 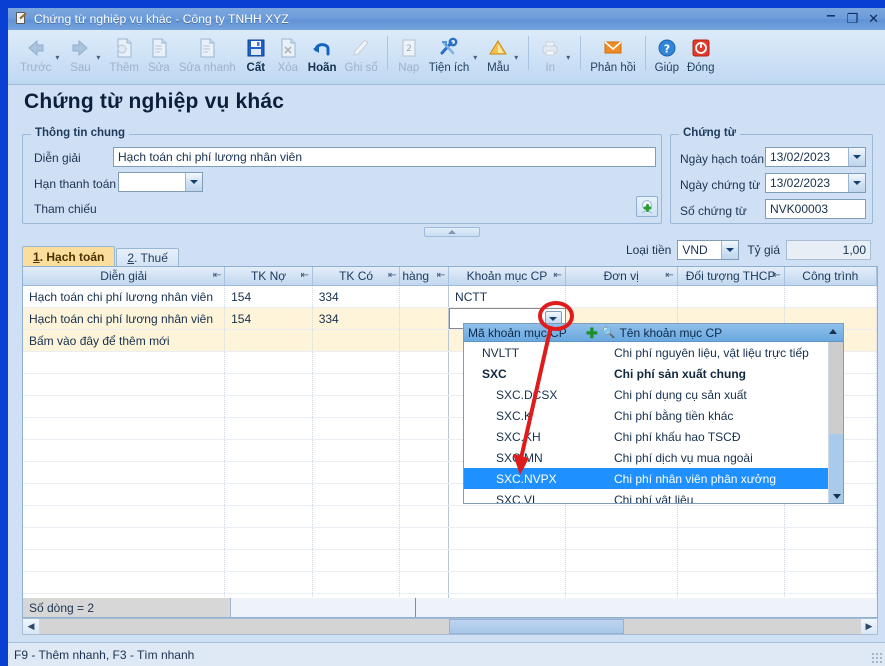 I want to click on scroll-right-icon: ▶, so click(x=869, y=626).